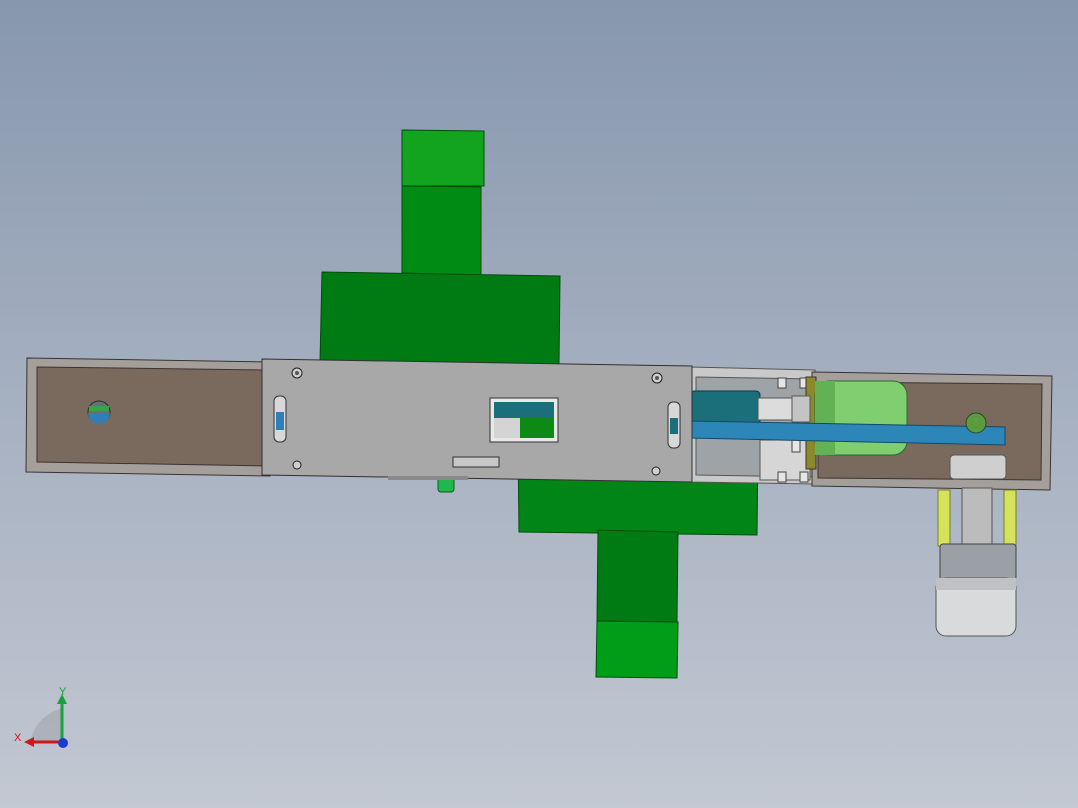  What do you see at coordinates (440, 318) in the screenshot?
I see `green-upper-block` at bounding box center [440, 318].